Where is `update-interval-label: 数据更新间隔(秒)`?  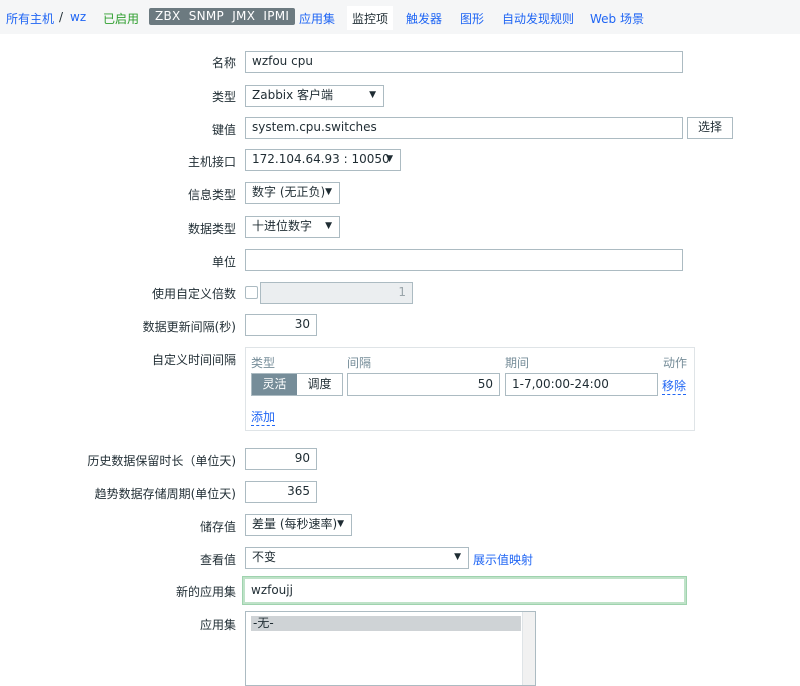 update-interval-label: 数据更新间隔(秒) is located at coordinates (189, 327).